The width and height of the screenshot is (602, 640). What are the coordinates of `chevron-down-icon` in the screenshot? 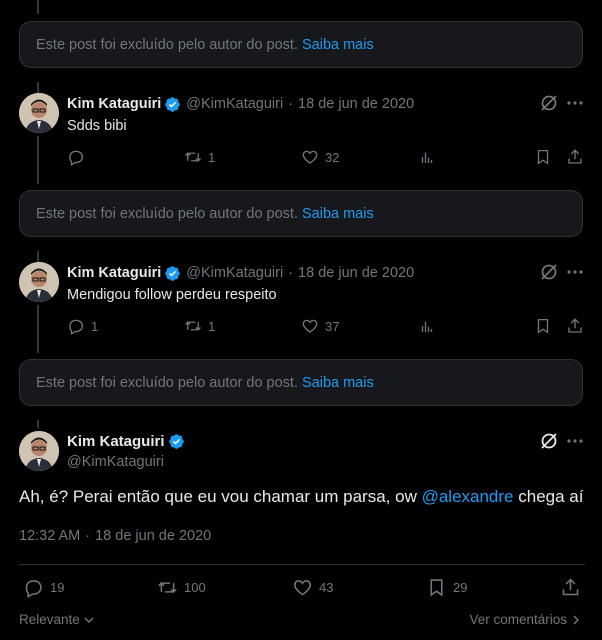 It's located at (89, 619).